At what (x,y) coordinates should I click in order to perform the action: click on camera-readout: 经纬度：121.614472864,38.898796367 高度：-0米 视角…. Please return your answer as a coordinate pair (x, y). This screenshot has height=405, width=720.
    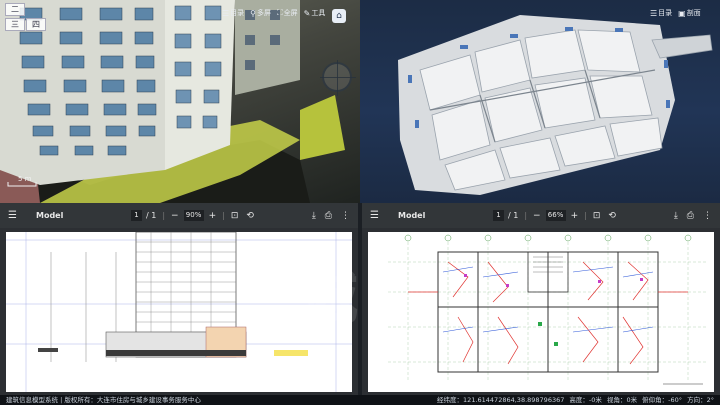
    Looking at the image, I should click on (575, 400).